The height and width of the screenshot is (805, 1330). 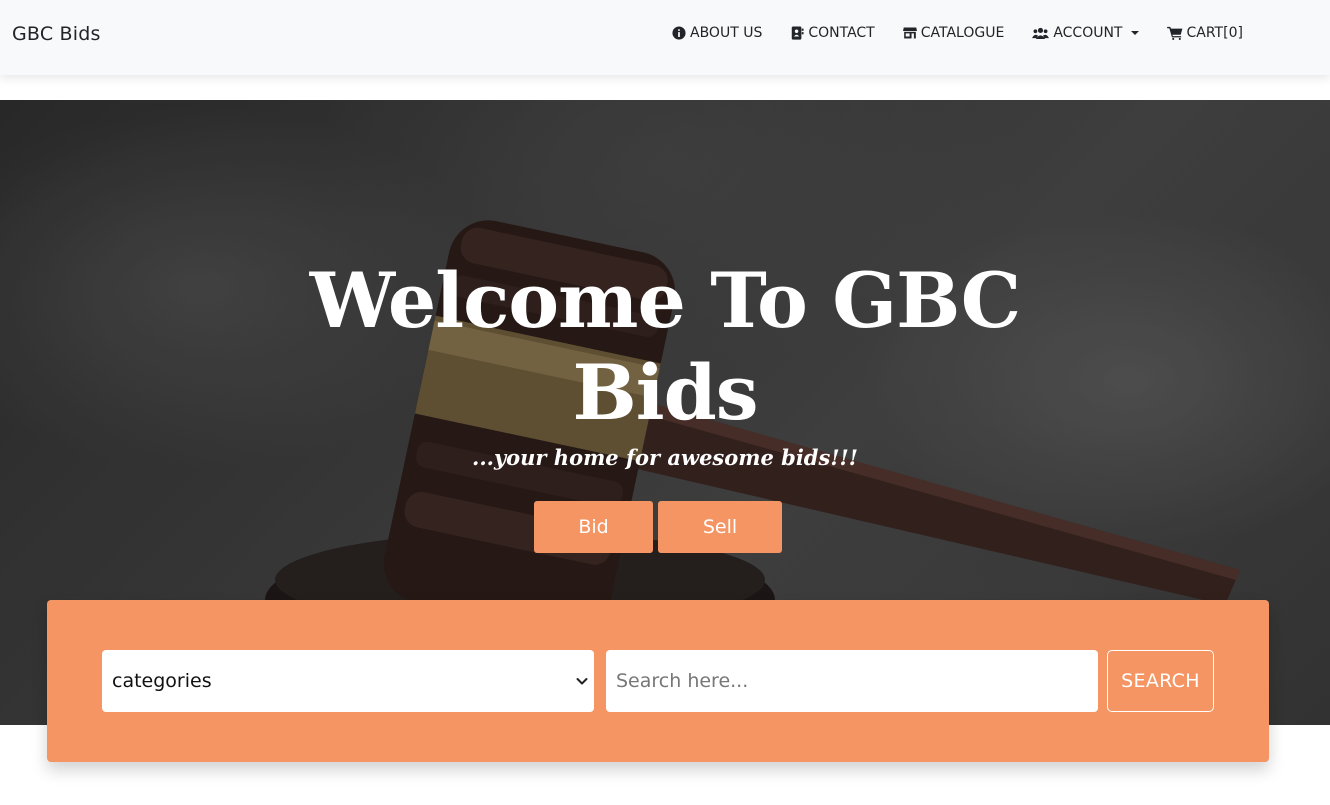 I want to click on nav-contact: CONTACT, so click(x=832, y=33).